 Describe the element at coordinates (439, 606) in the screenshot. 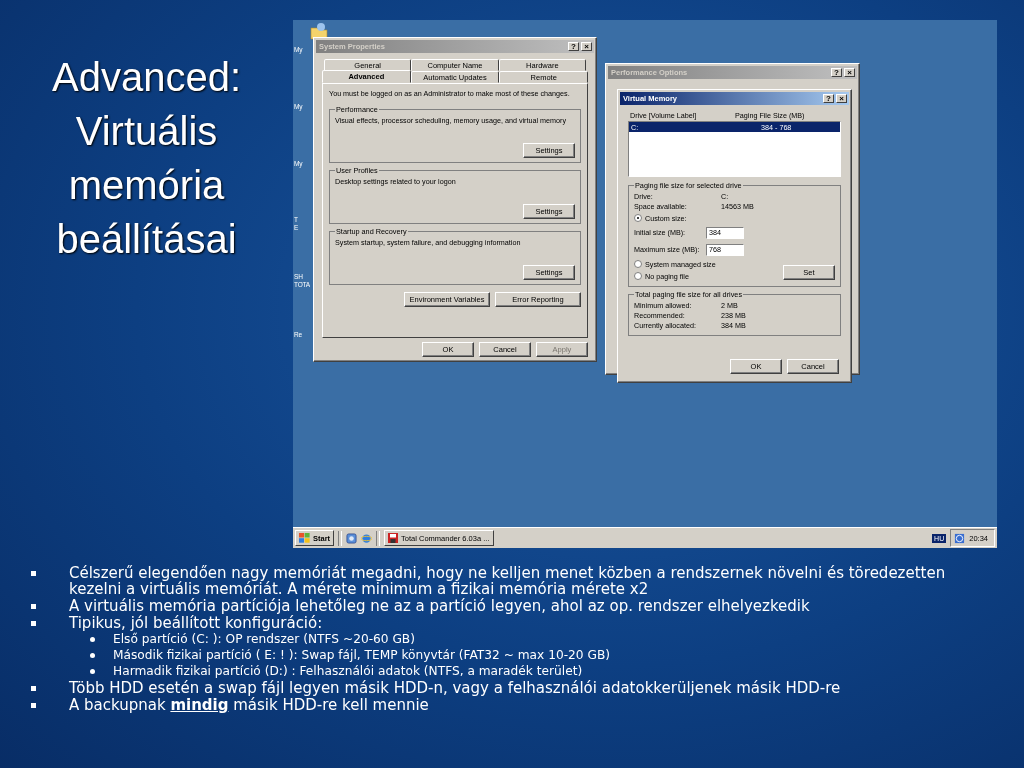

I see `bullet-text: A virtuális memória partíciója lehetőleg ne az a partíció legyen, ahol az op. rendszer elhelyezkedik` at that location.